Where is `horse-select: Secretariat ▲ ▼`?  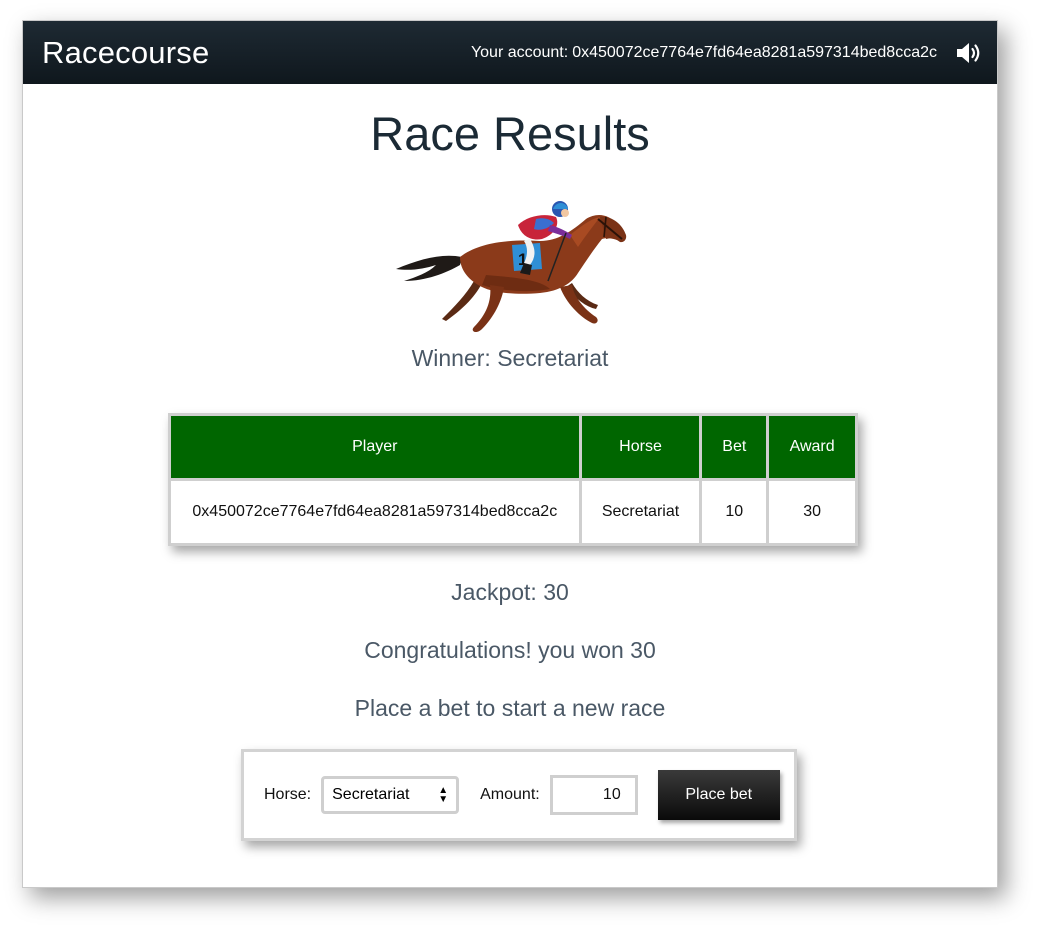
horse-select: Secretariat ▲ ▼ is located at coordinates (390, 795).